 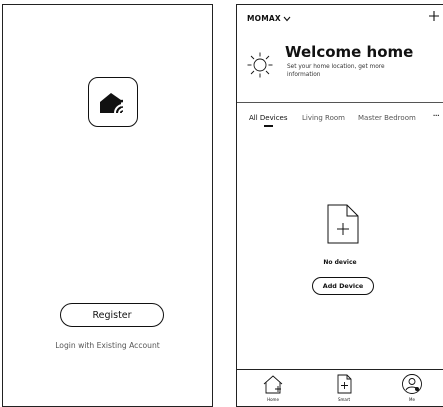 I want to click on tab-all-devices: All Devices, so click(x=268, y=118).